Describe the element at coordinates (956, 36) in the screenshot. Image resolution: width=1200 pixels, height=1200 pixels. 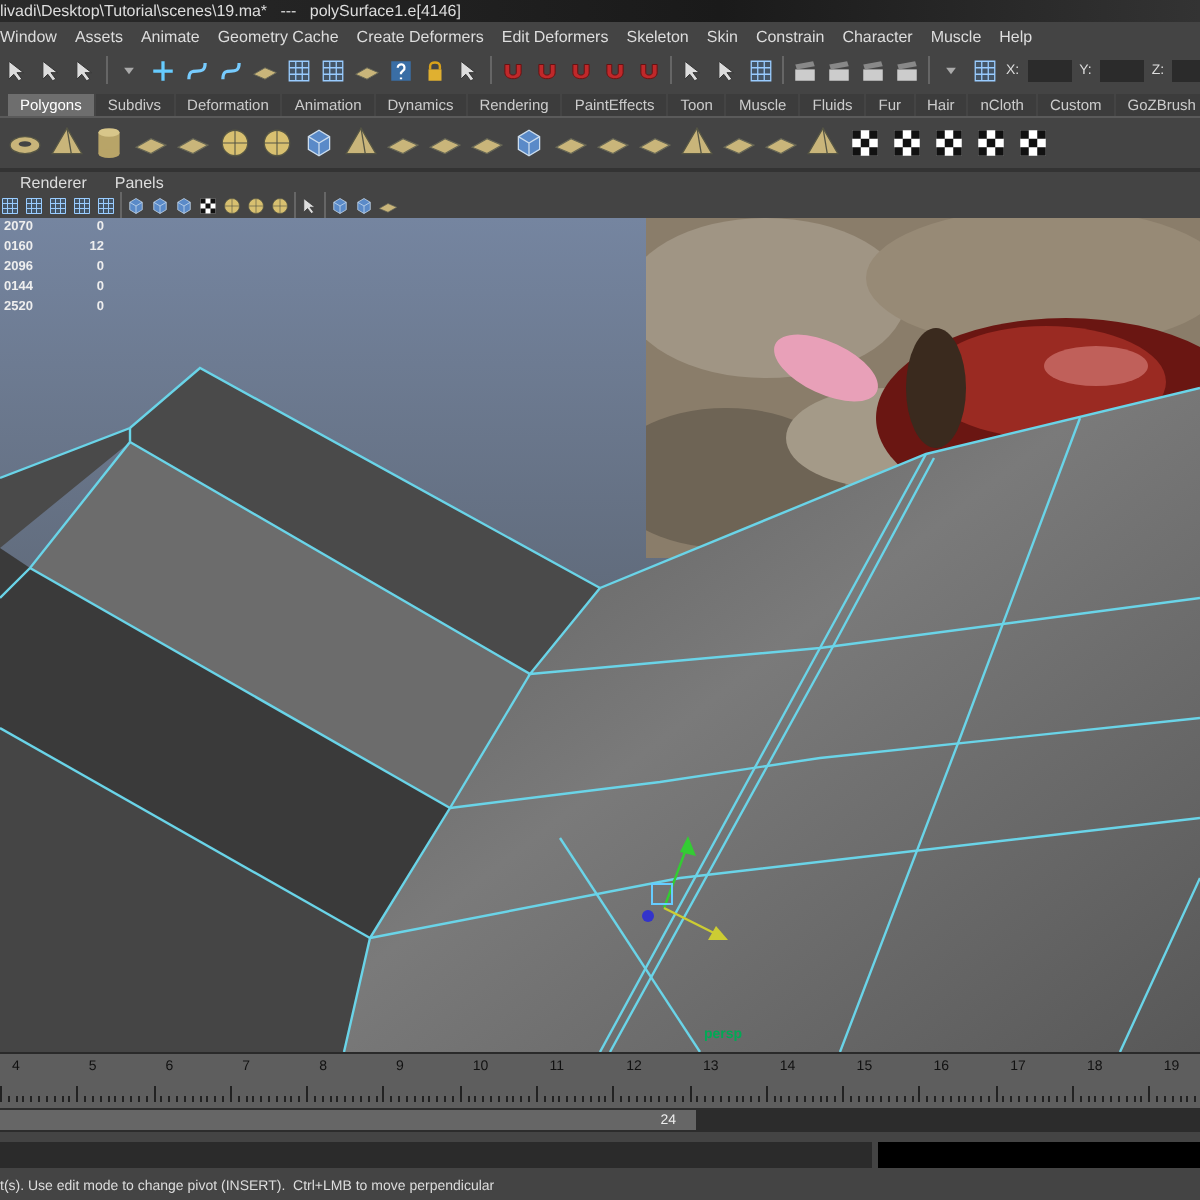
I see `menu-item: Muscle` at that location.